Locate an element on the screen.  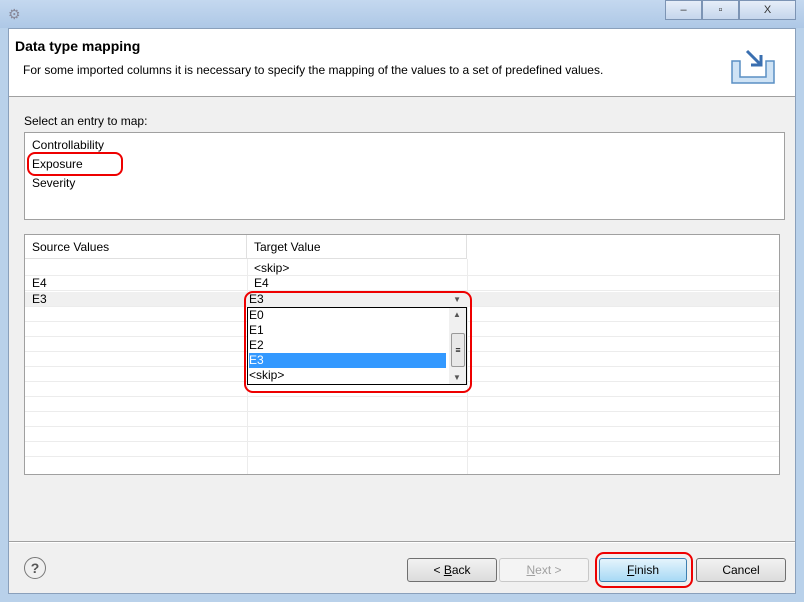
source-cell: E4 is located at coordinates (39, 283).